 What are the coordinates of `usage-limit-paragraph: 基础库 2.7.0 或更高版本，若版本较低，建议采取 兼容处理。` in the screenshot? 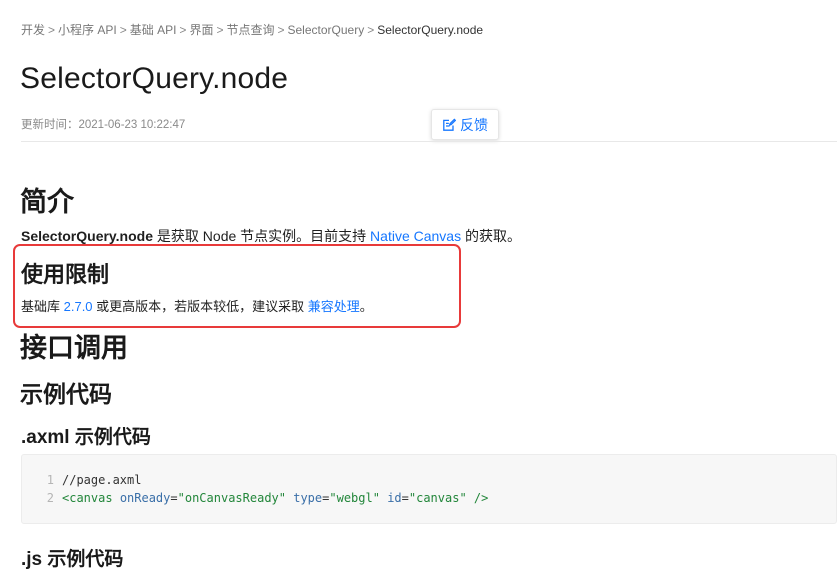 It's located at (197, 305).